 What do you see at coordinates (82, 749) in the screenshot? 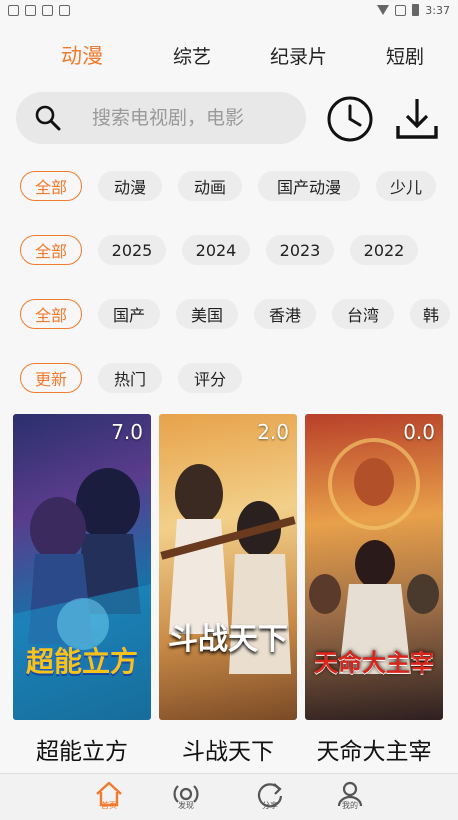
I see `card-title: 超能立方` at bounding box center [82, 749].